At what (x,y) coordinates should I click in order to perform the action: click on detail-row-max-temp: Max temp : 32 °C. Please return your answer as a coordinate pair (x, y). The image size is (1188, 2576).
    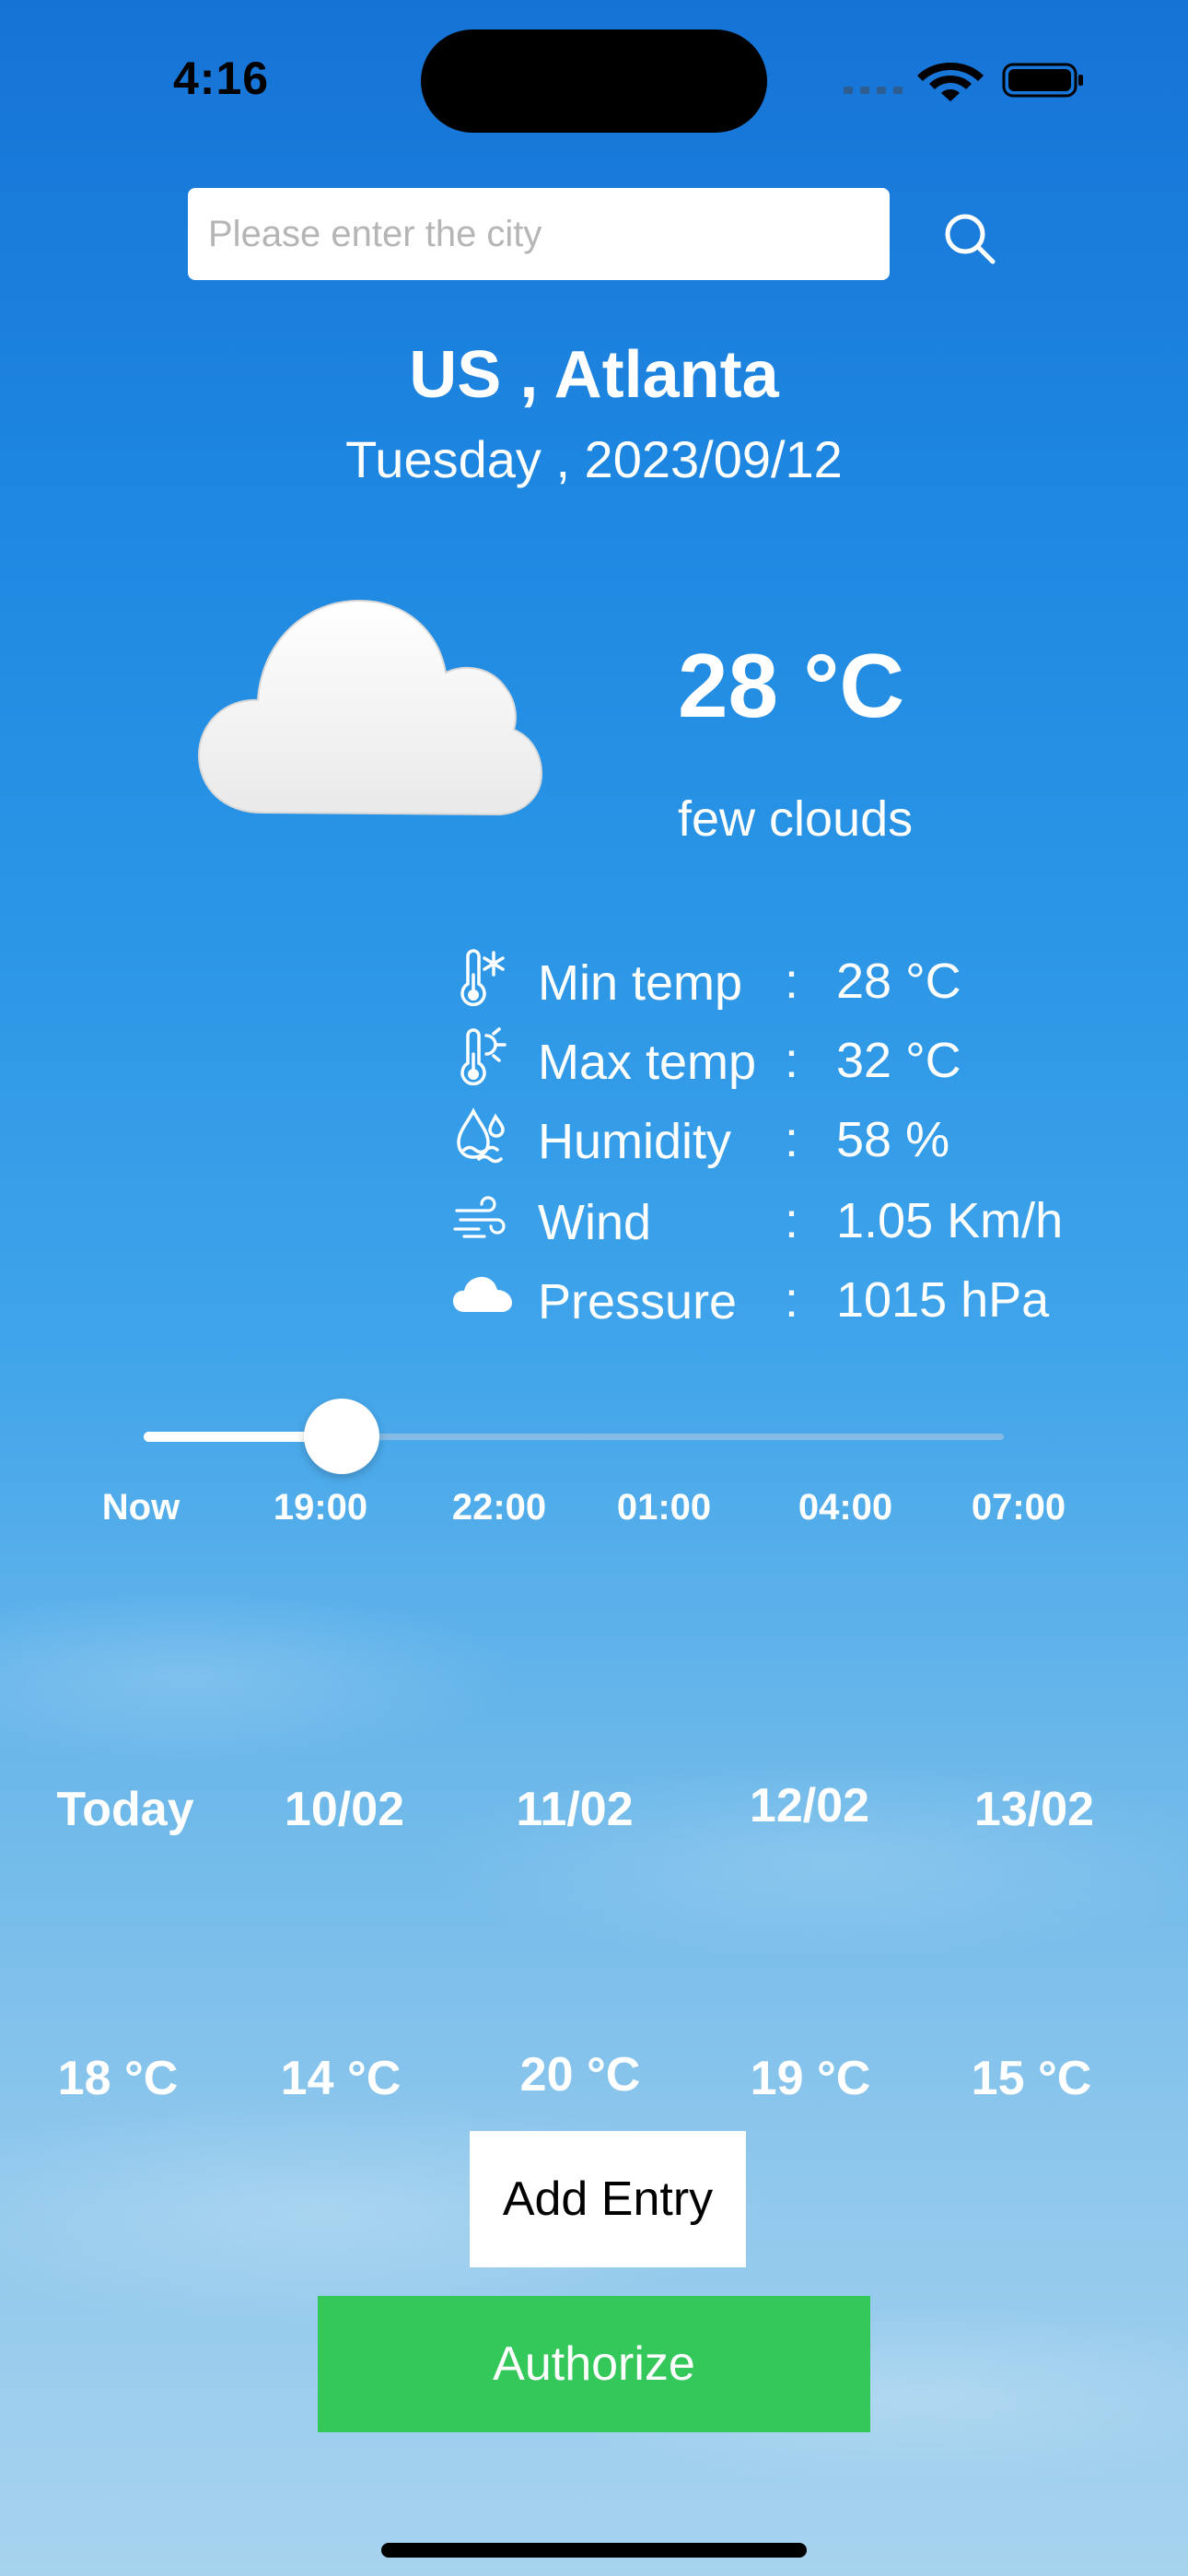
    Looking at the image, I should click on (773, 1058).